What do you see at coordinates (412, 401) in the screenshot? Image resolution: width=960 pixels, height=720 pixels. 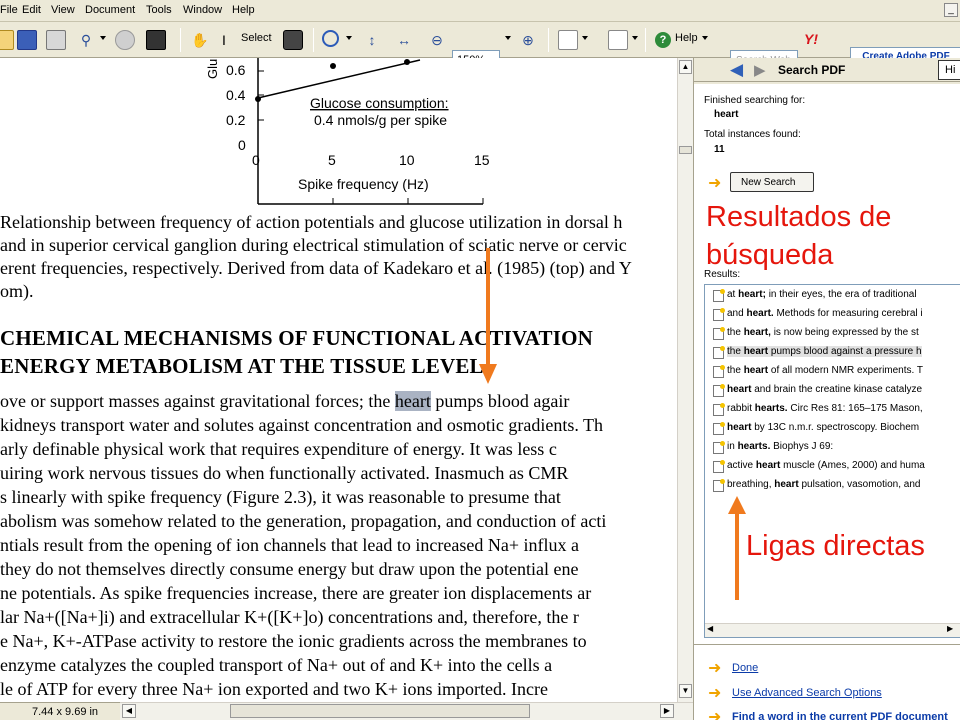 I see `search-highlight: heart` at bounding box center [412, 401].